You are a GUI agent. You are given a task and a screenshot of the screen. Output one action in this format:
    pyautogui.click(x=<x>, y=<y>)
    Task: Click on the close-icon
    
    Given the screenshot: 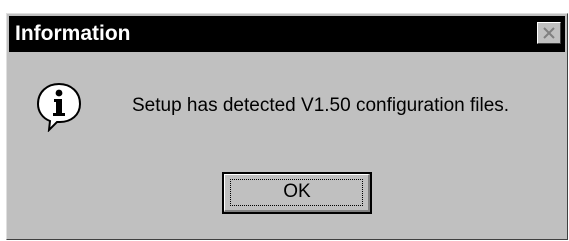 What is the action you would take?
    pyautogui.click(x=549, y=33)
    